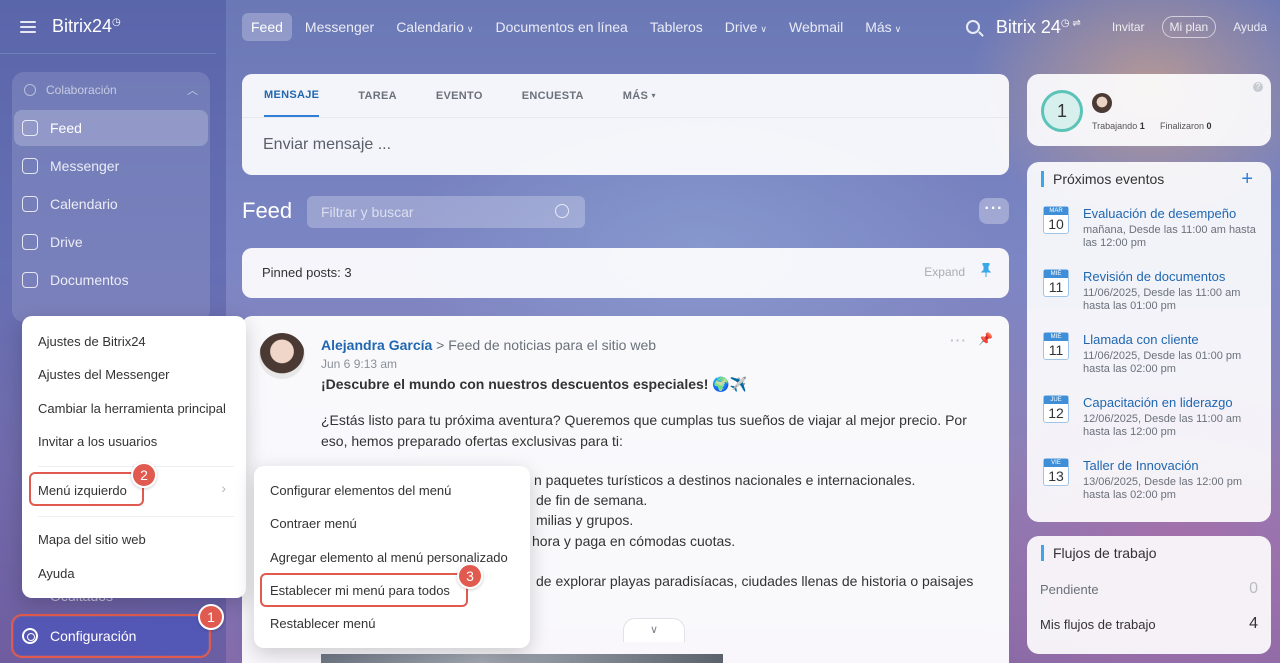  What do you see at coordinates (267, 27) in the screenshot?
I see `nav-feed: Feed` at bounding box center [267, 27].